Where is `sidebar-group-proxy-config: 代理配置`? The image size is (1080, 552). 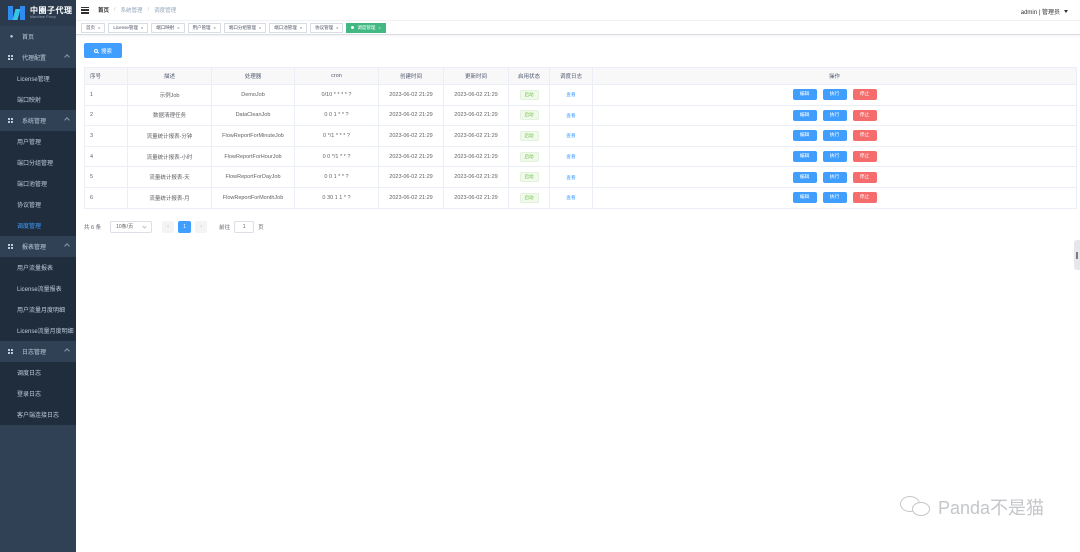 sidebar-group-proxy-config: 代理配置 is located at coordinates (38, 57).